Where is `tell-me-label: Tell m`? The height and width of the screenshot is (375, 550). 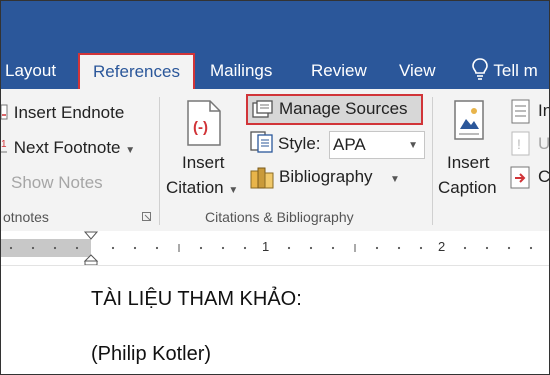
tell-me-label: Tell m is located at coordinates (515, 70).